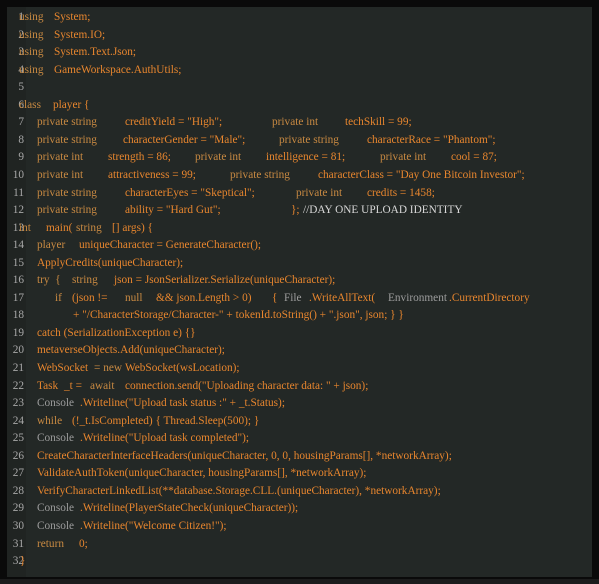 The width and height of the screenshot is (599, 584). Describe the element at coordinates (299, 581) in the screenshot. I see `bottom-frame-strip` at that location.